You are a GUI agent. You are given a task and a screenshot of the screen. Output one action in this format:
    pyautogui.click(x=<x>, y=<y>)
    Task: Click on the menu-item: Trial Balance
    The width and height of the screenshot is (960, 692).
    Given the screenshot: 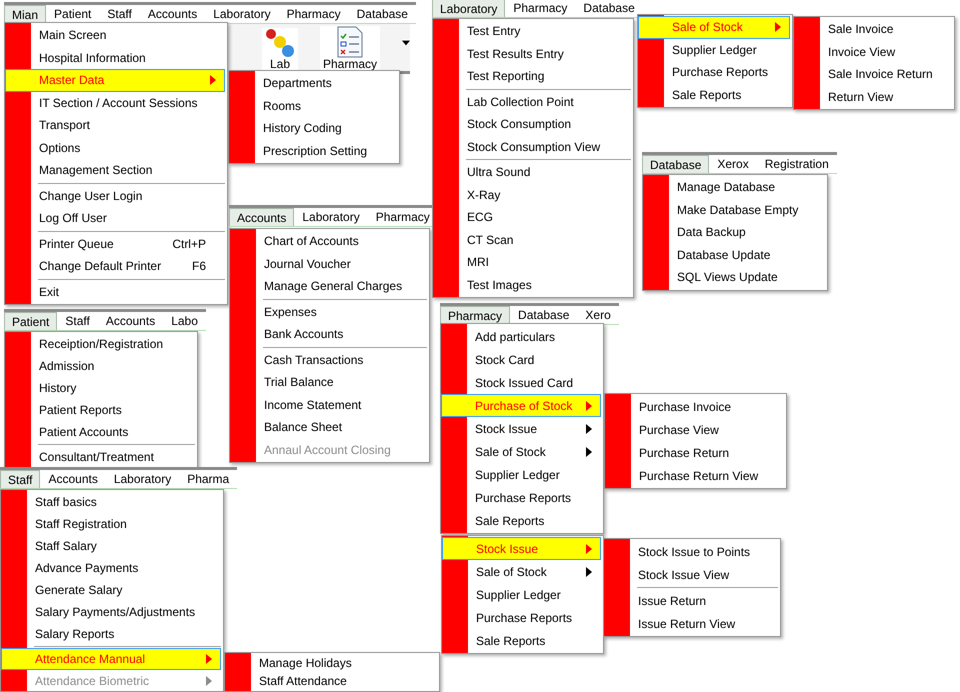 What is the action you would take?
    pyautogui.click(x=341, y=382)
    